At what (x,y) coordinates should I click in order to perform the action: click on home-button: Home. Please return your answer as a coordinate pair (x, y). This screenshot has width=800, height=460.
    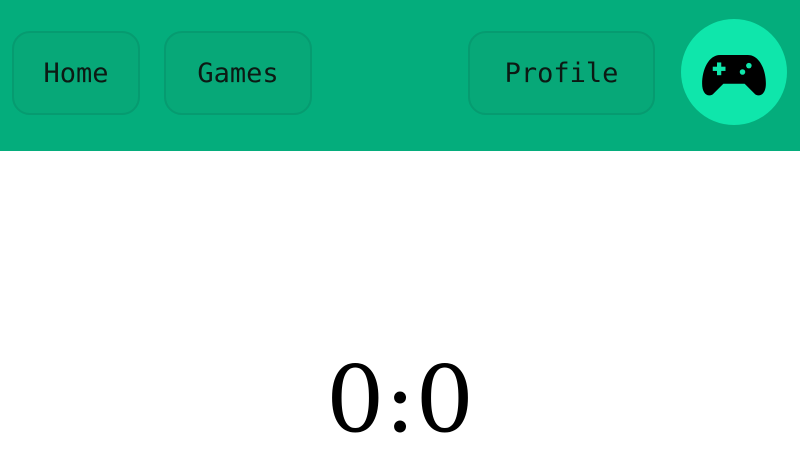
    Looking at the image, I should click on (76, 73).